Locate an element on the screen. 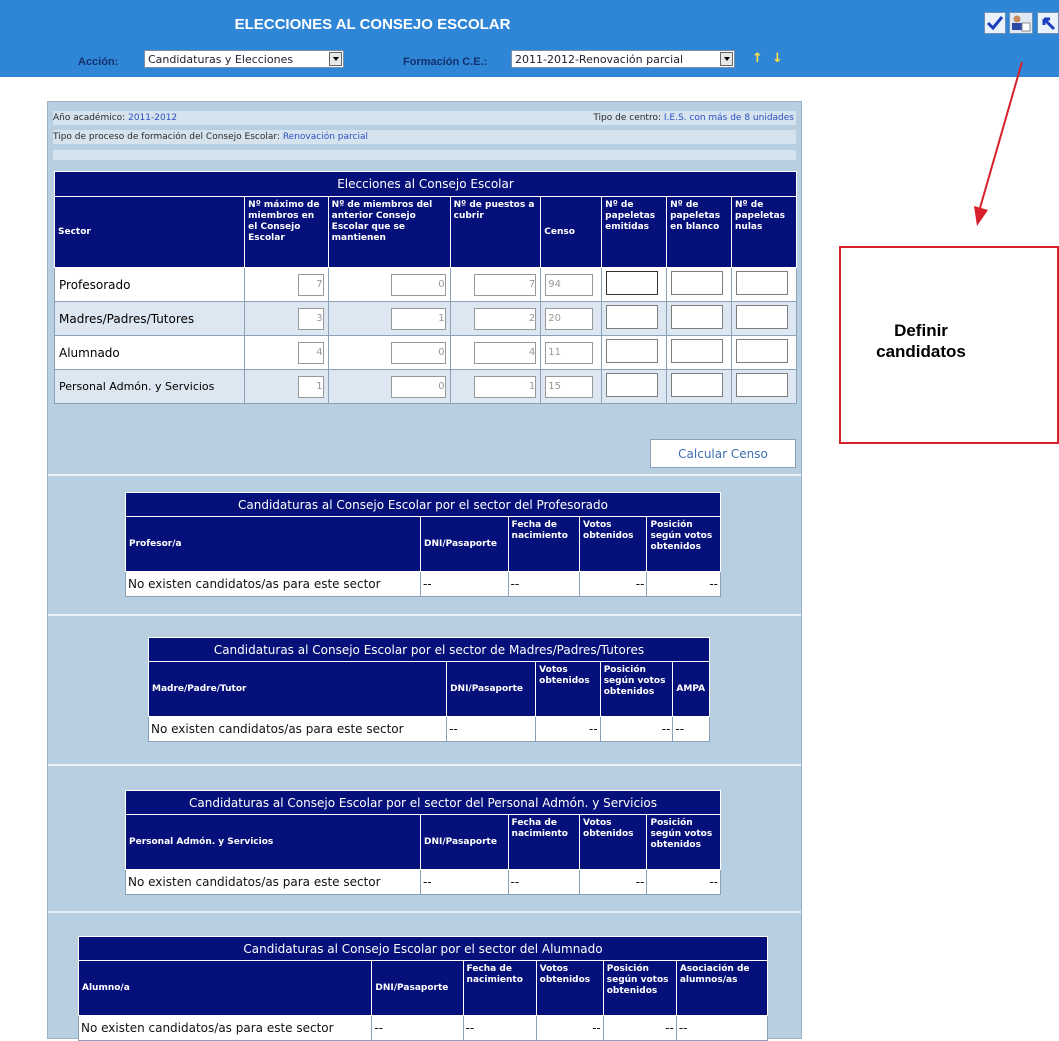 This screenshot has height=1041, width=1059. puestos-field: 7 is located at coordinates (505, 284).